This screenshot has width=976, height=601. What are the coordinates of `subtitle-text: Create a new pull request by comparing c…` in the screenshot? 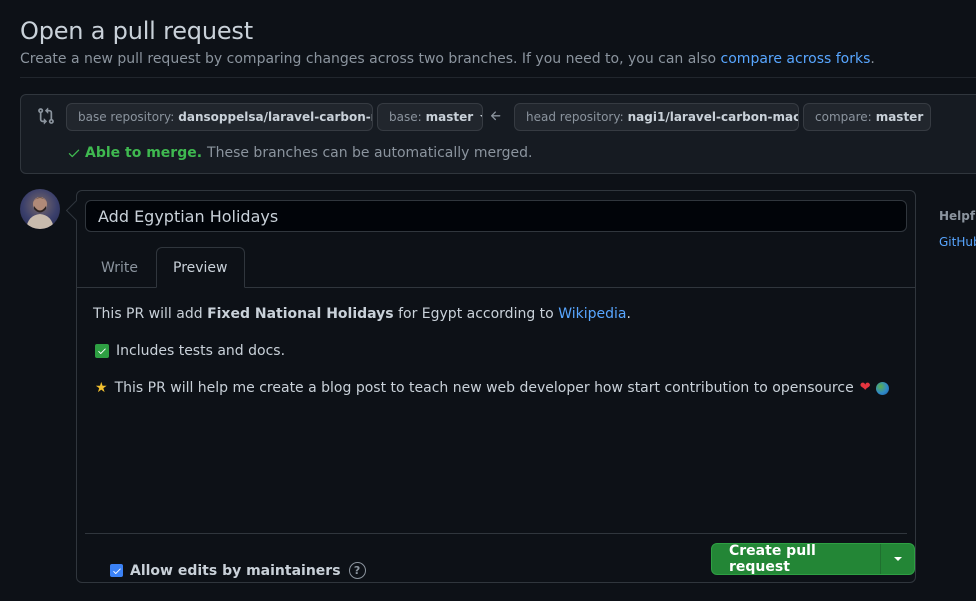 It's located at (370, 59).